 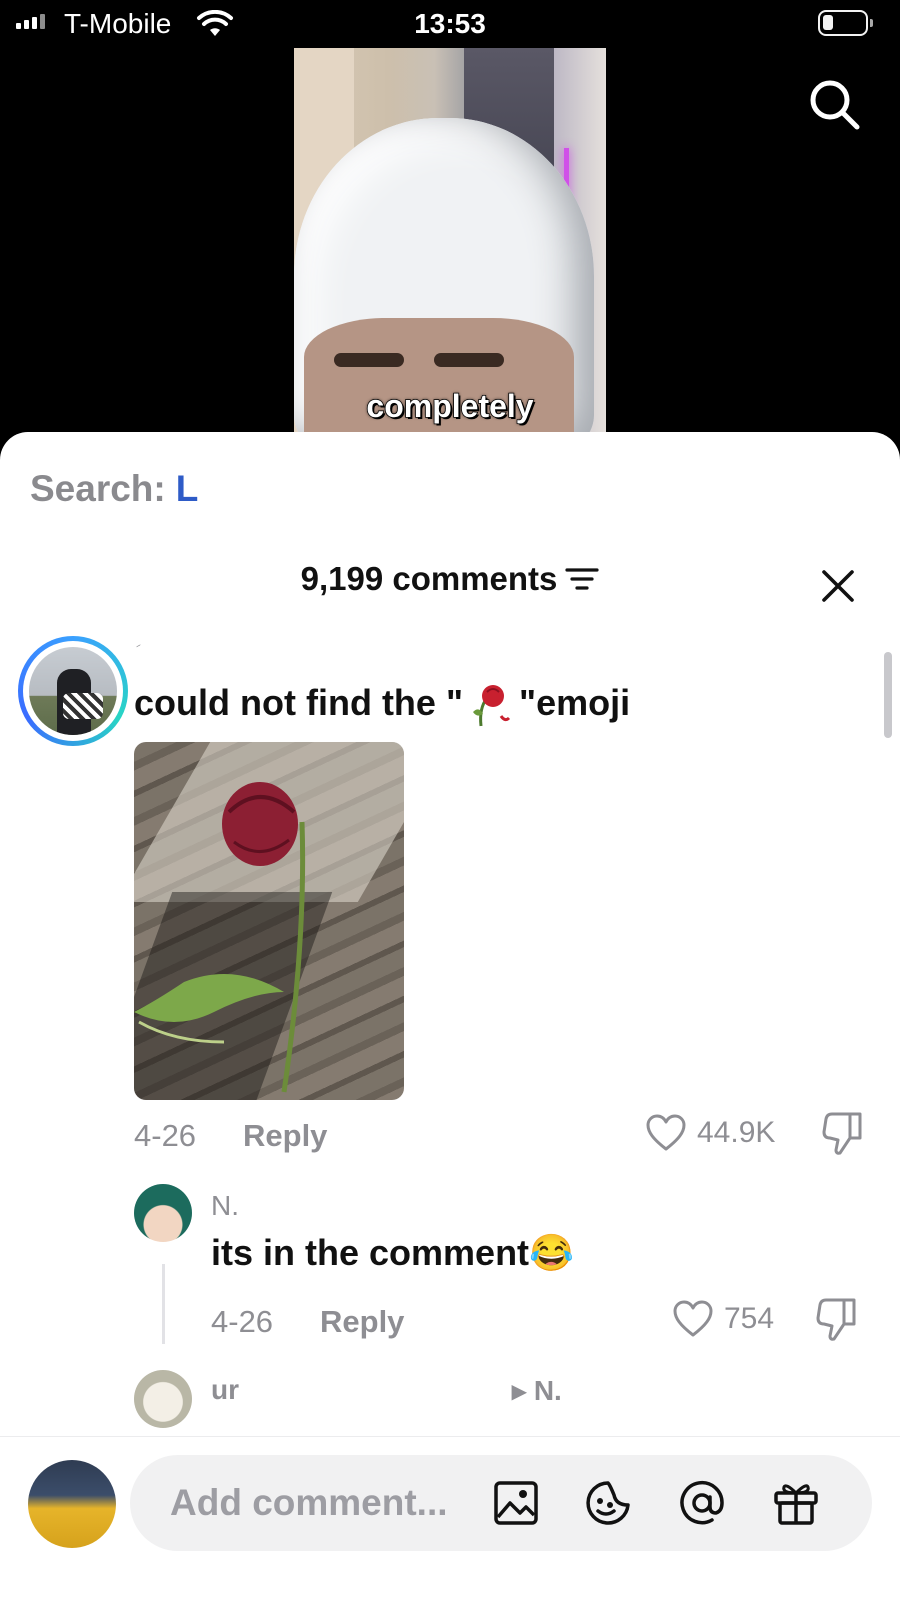 What do you see at coordinates (429, 578) in the screenshot?
I see `comments-count: 9,199 comments` at bounding box center [429, 578].